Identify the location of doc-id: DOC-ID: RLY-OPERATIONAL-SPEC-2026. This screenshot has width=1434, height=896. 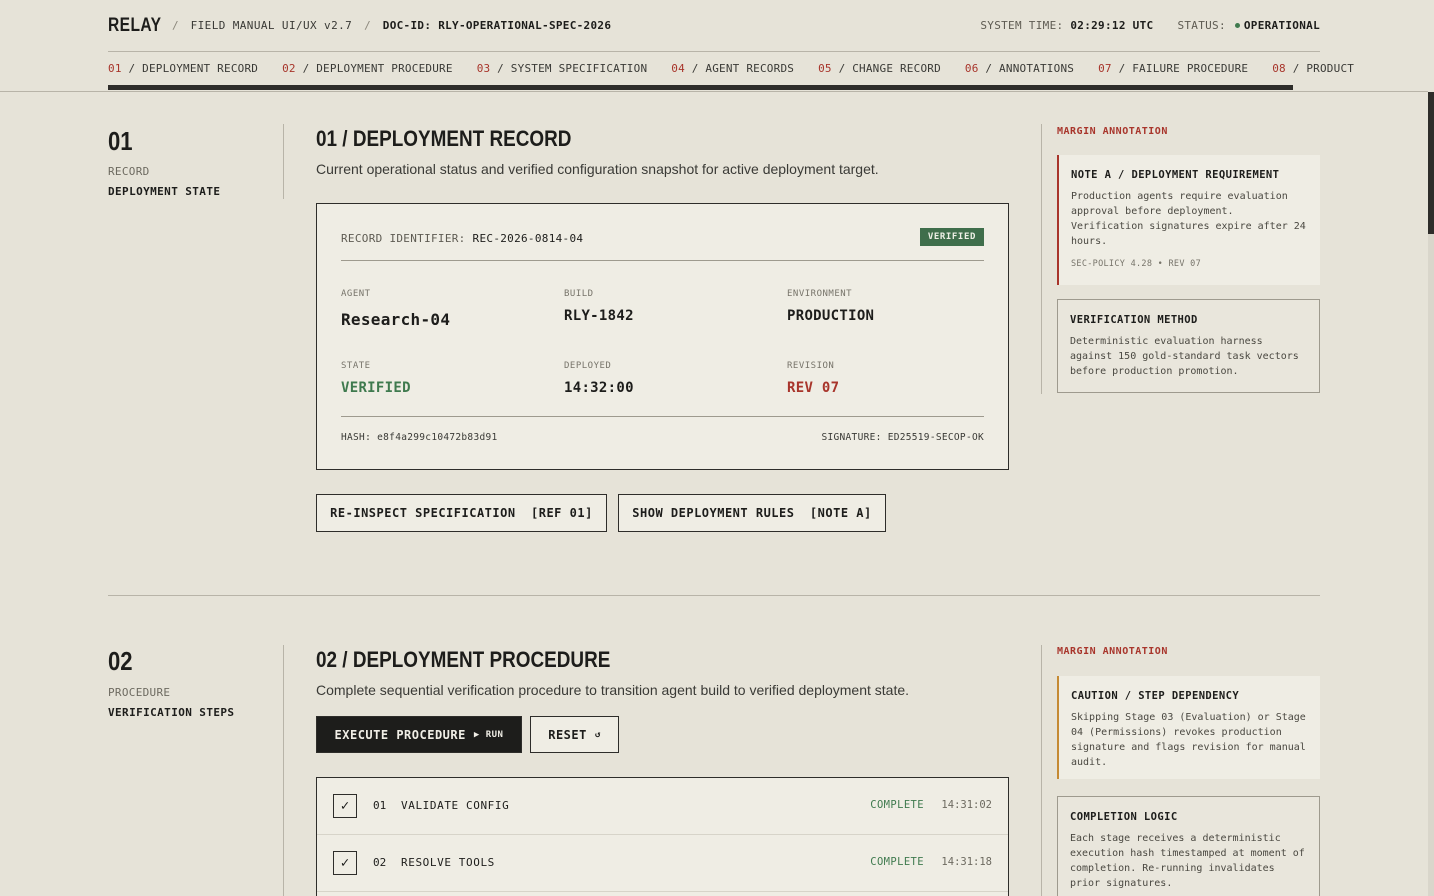
(497, 25).